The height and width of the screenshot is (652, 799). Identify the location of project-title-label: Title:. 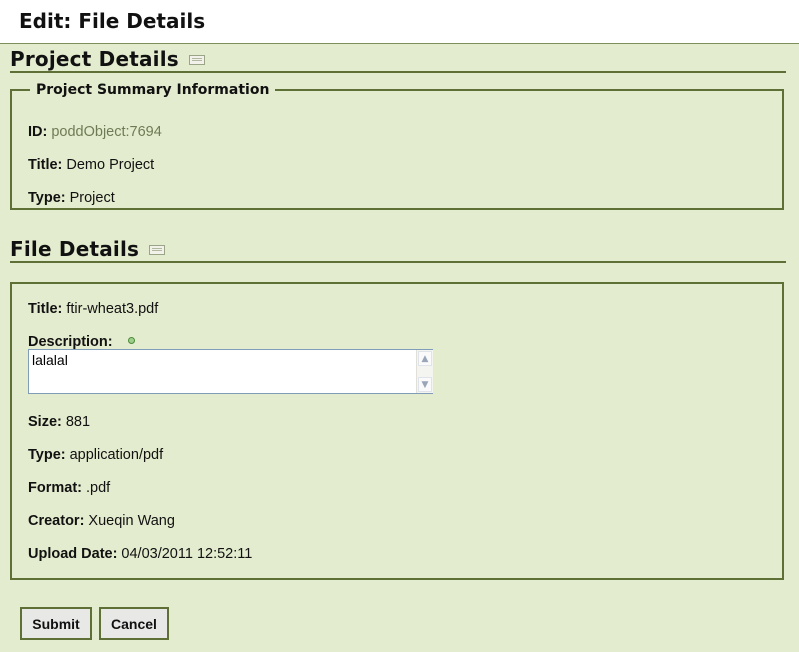
(45, 165).